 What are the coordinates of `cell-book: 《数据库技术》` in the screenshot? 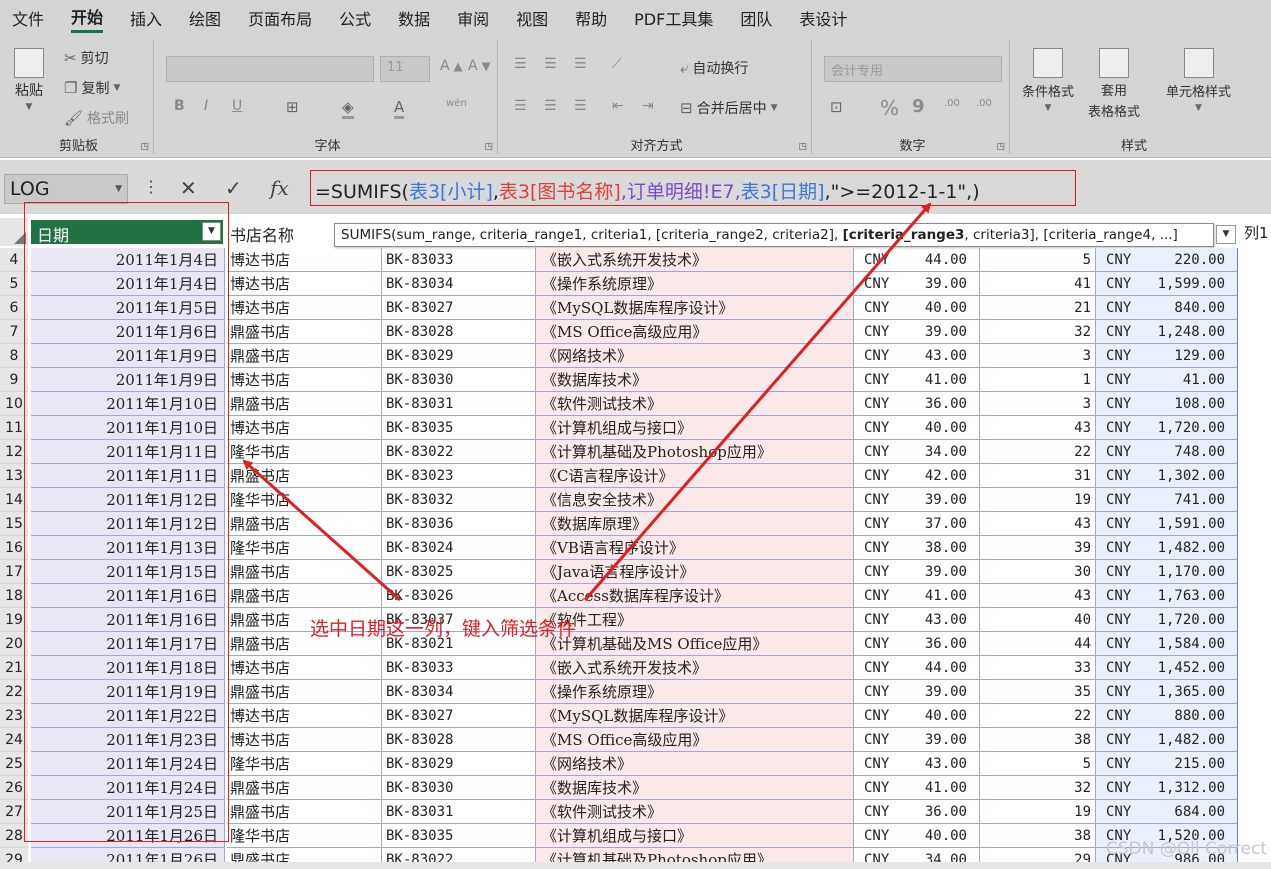 It's located at (695, 788).